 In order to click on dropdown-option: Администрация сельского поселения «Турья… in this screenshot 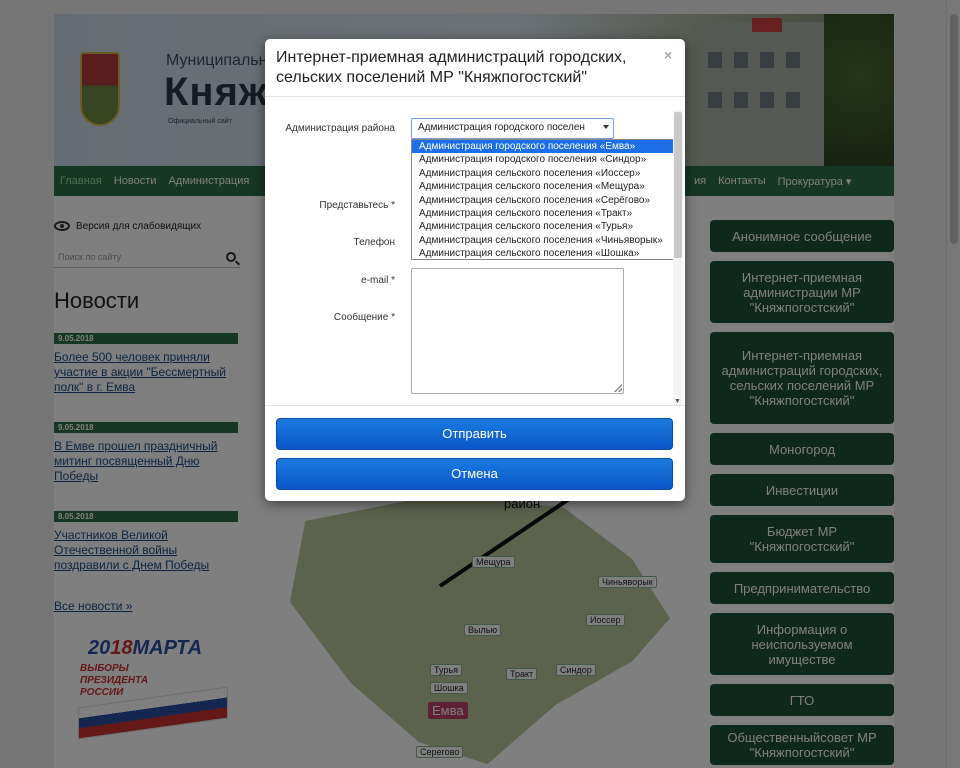, I will do `click(544, 226)`.